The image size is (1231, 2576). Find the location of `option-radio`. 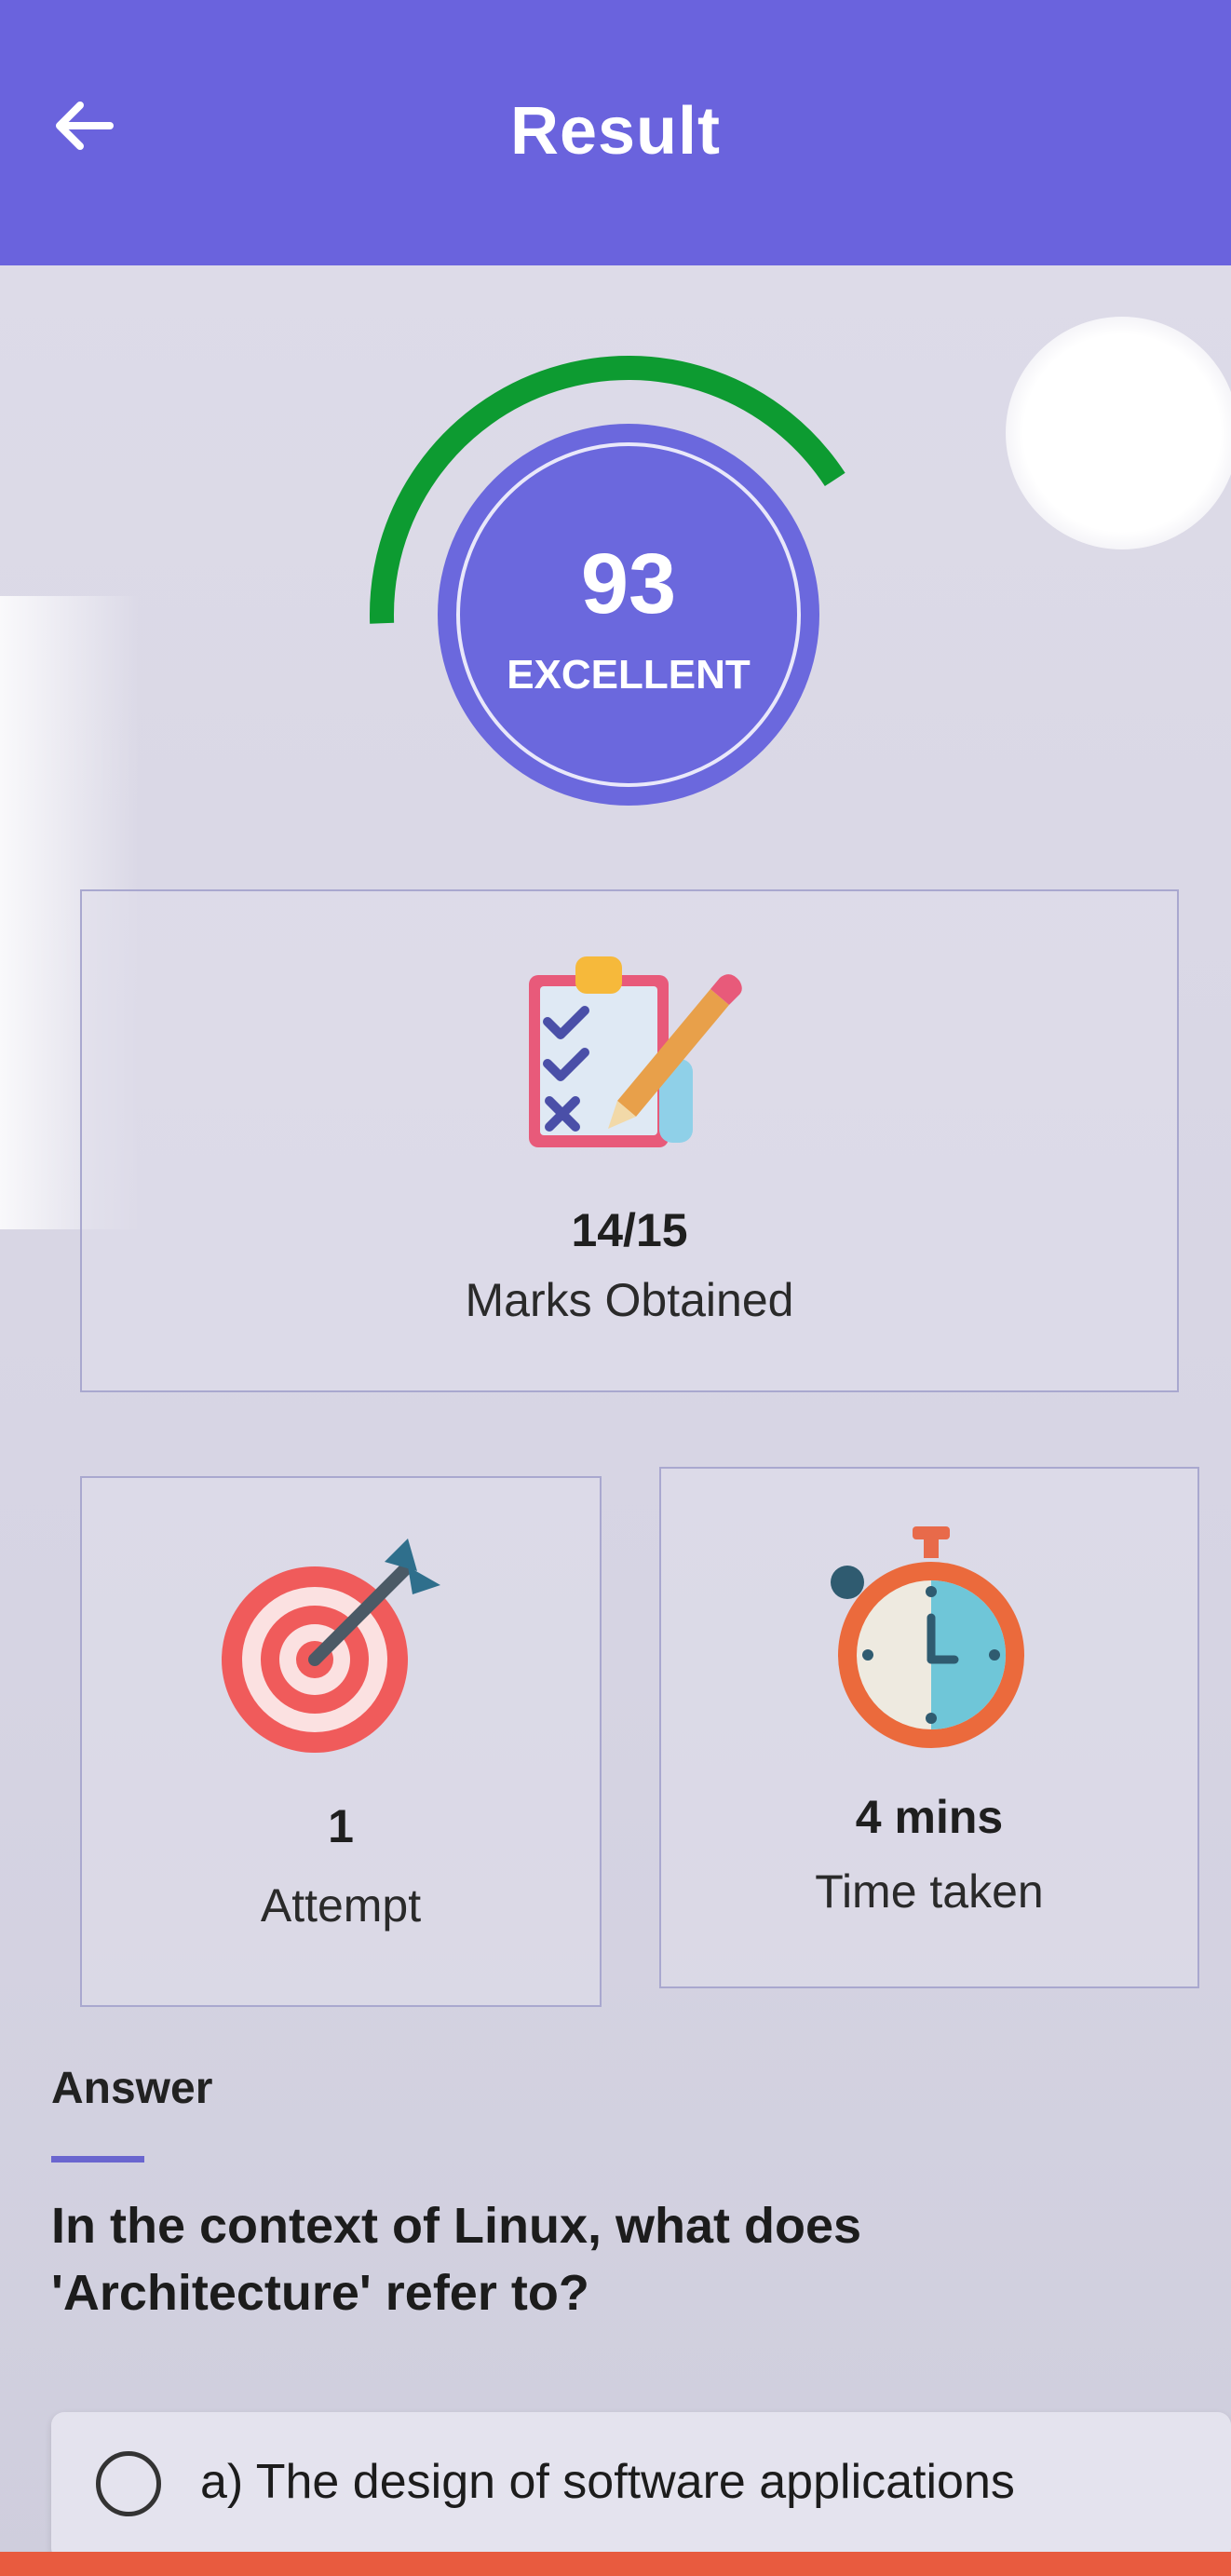

option-radio is located at coordinates (128, 2483).